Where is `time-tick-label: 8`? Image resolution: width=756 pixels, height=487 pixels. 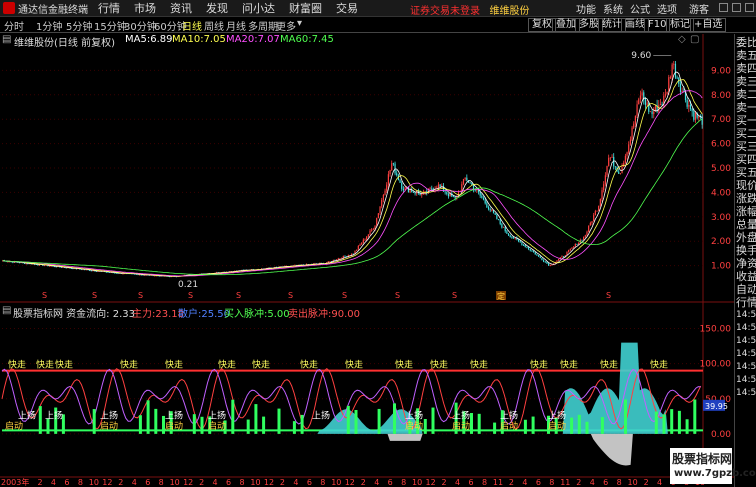 time-tick-label: 8 is located at coordinates (619, 482).